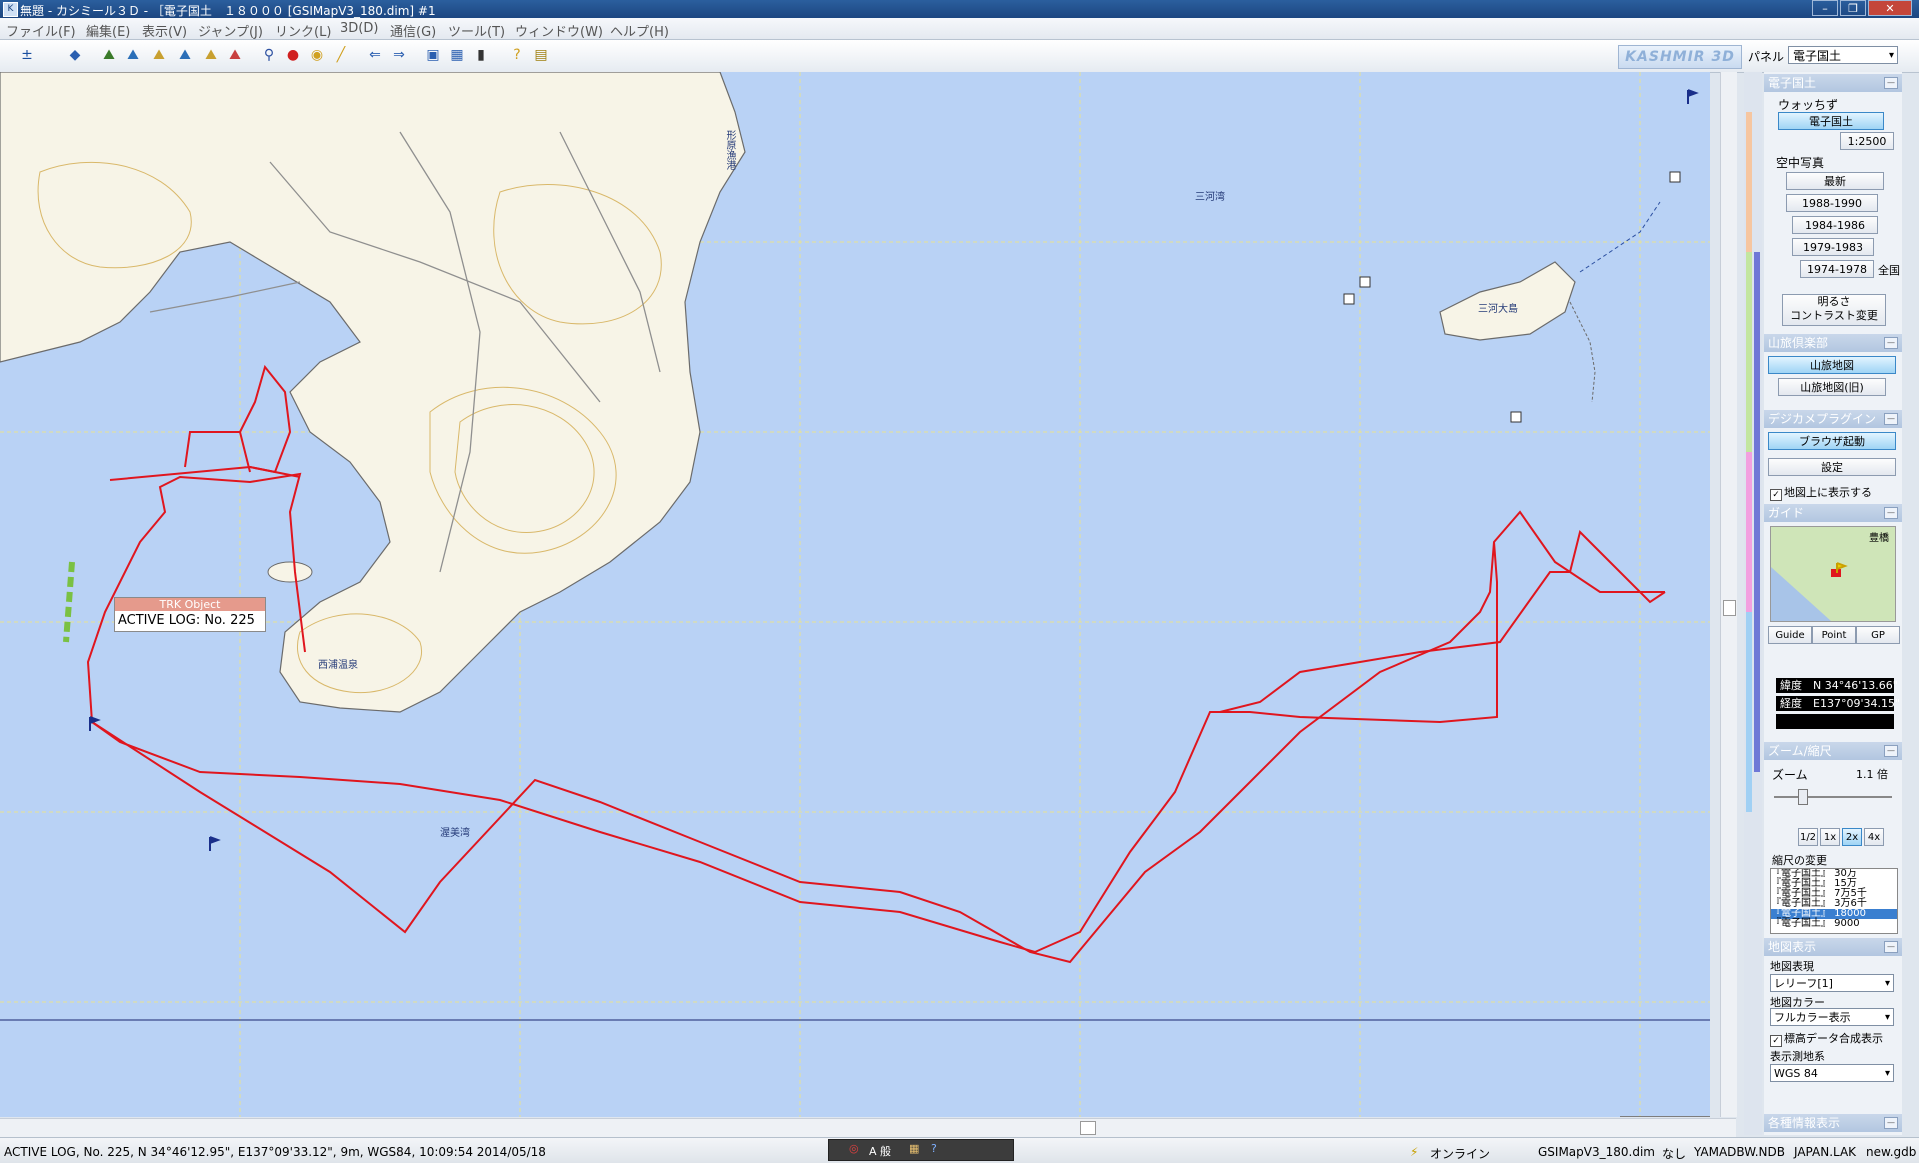  What do you see at coordinates (1790, 635) in the screenshot?
I see `tab-guide: Guide` at bounding box center [1790, 635].